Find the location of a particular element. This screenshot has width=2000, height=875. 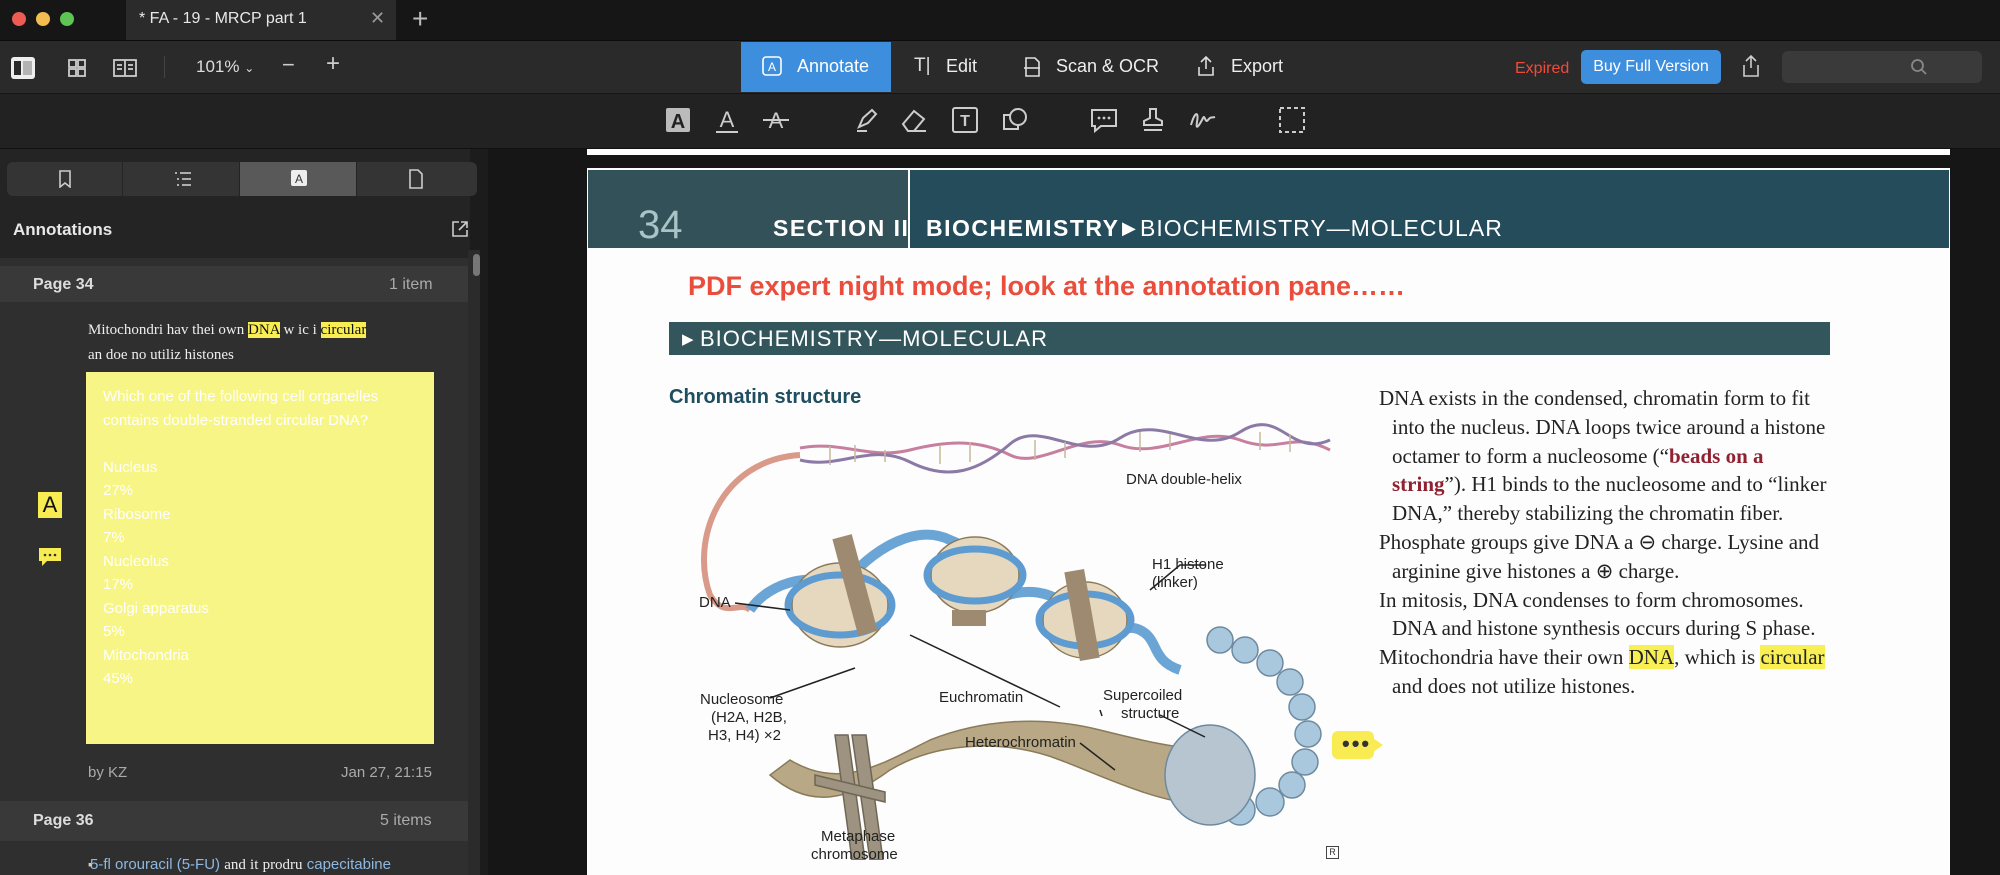

label-dna: DNA is located at coordinates (715, 602).